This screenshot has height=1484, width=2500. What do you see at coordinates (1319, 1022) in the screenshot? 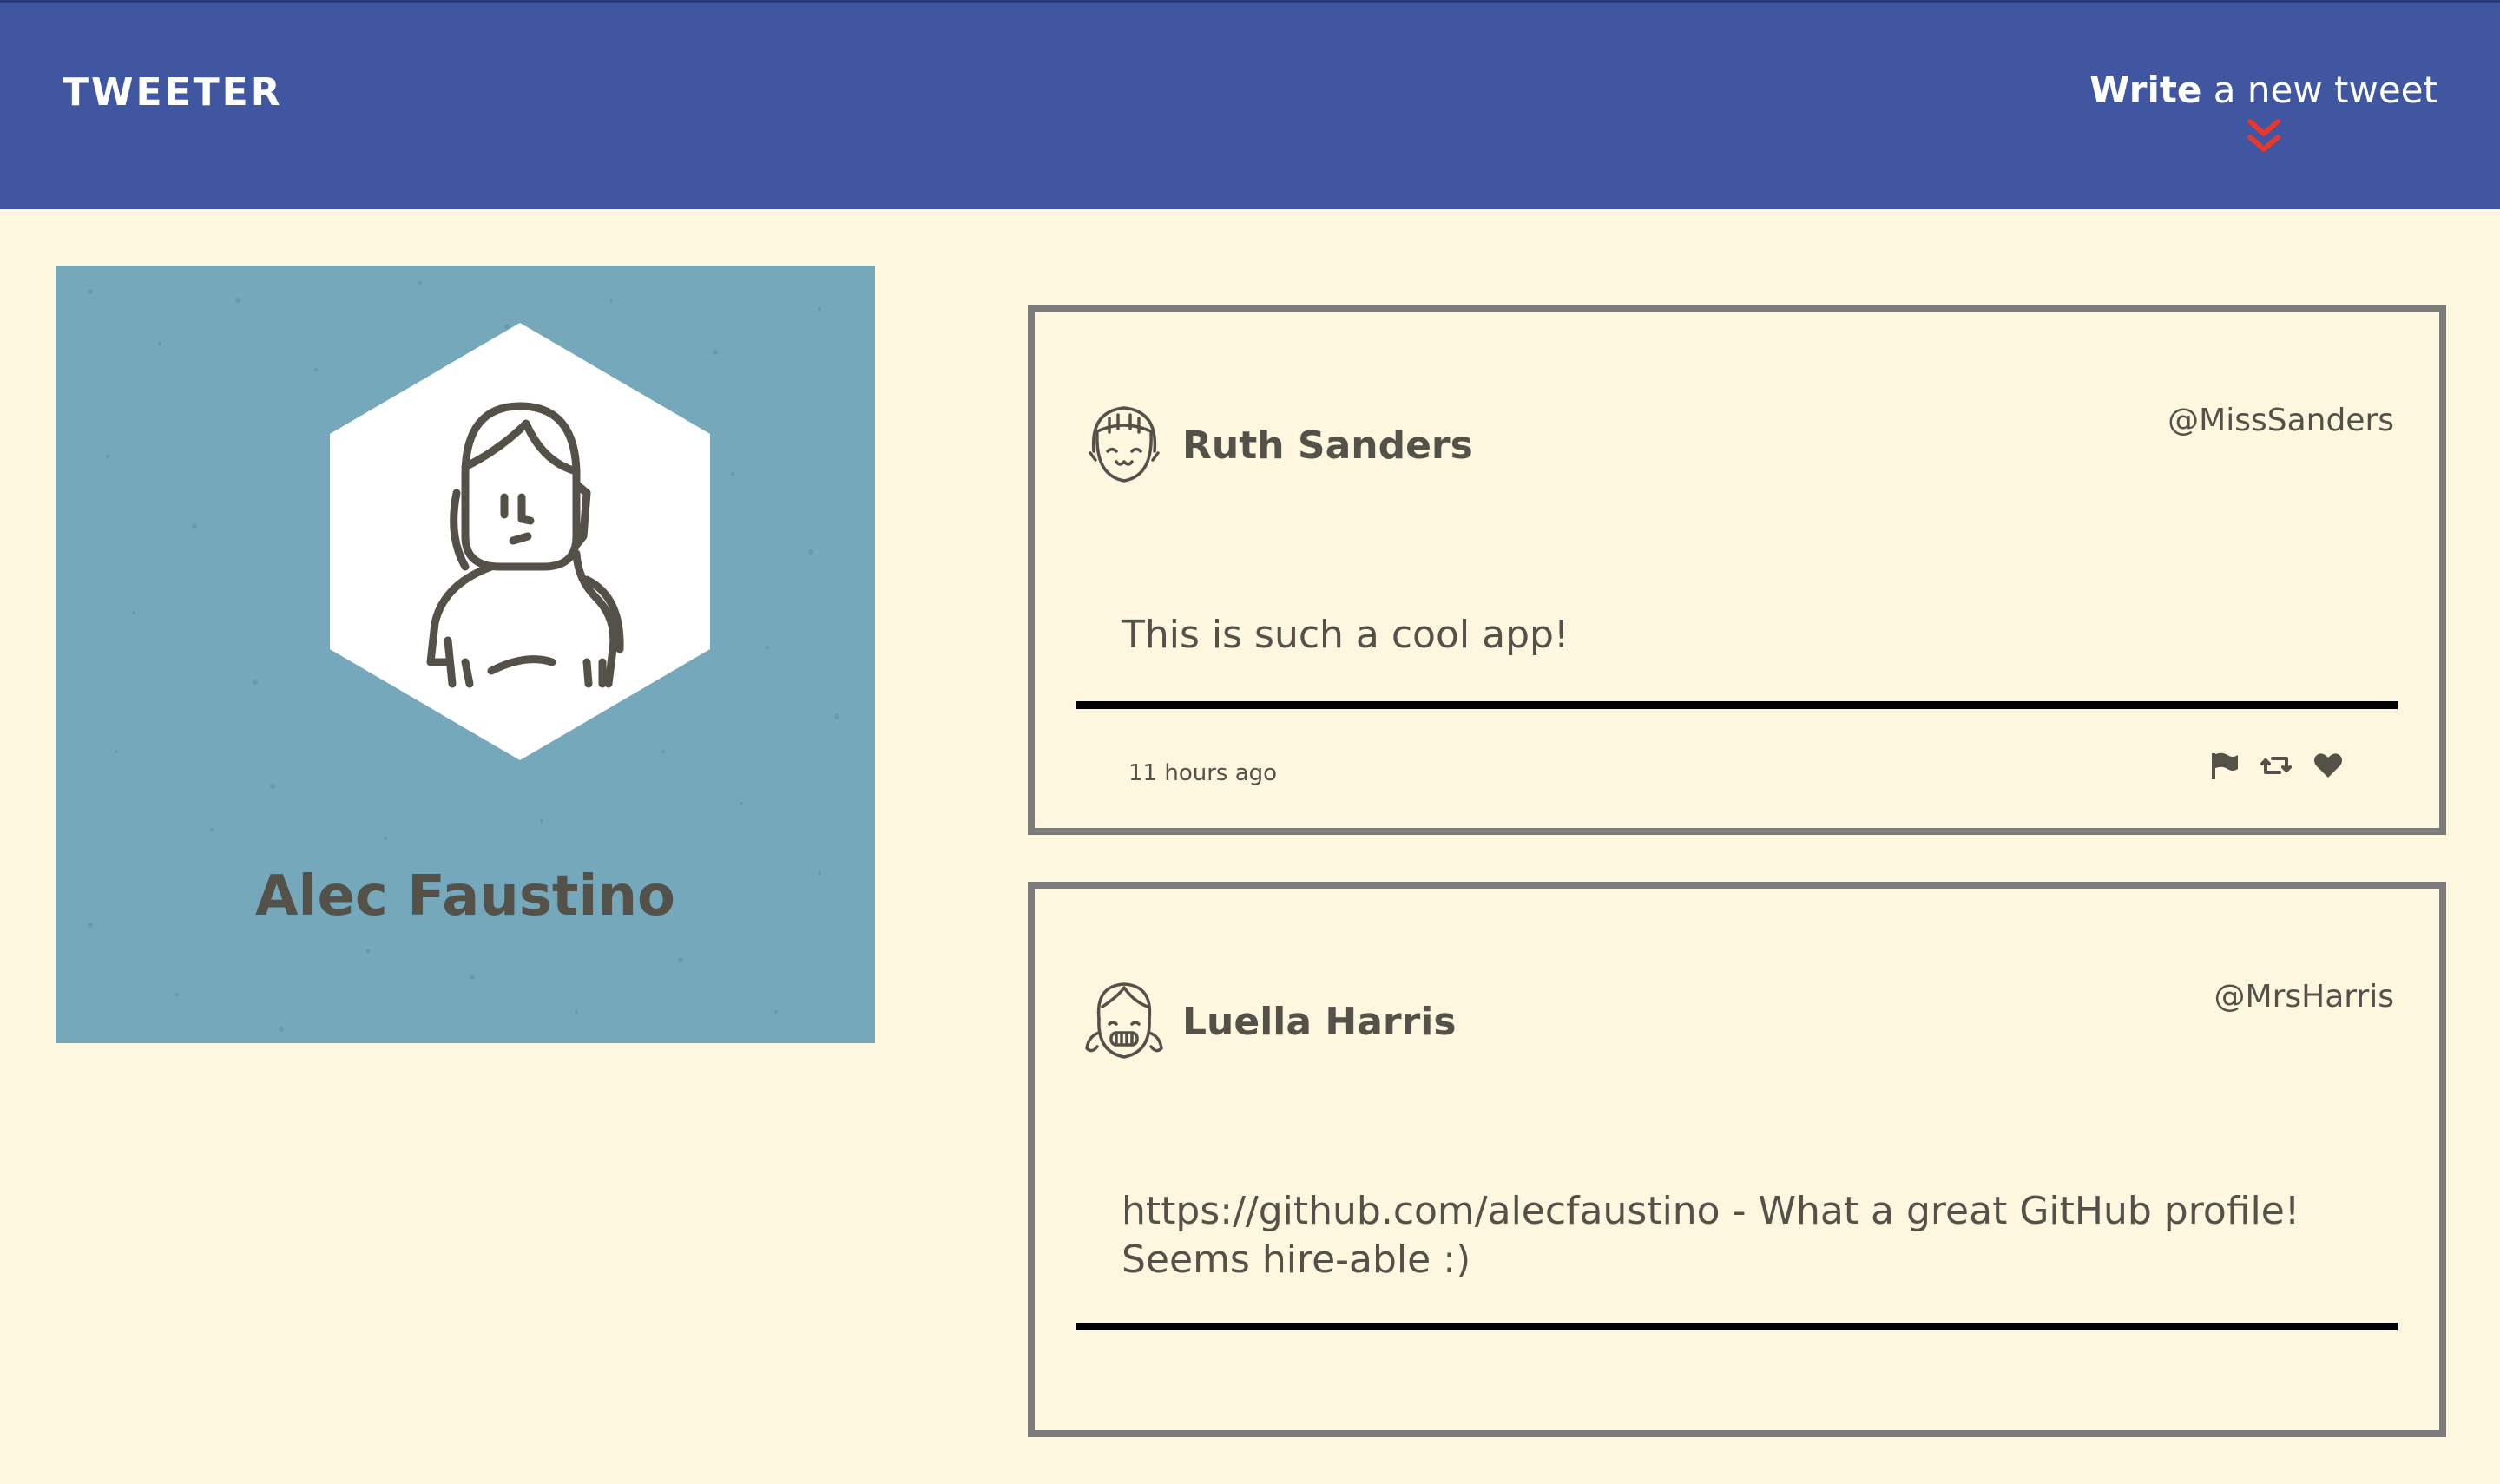
I see `tweet-author-name: Luella Harris` at bounding box center [1319, 1022].